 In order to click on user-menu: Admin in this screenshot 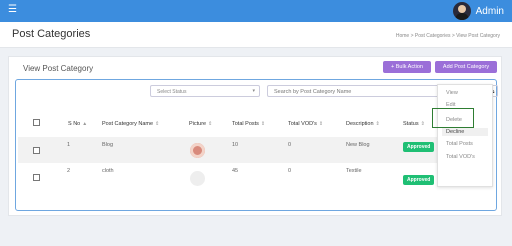, I will do `click(478, 11)`.